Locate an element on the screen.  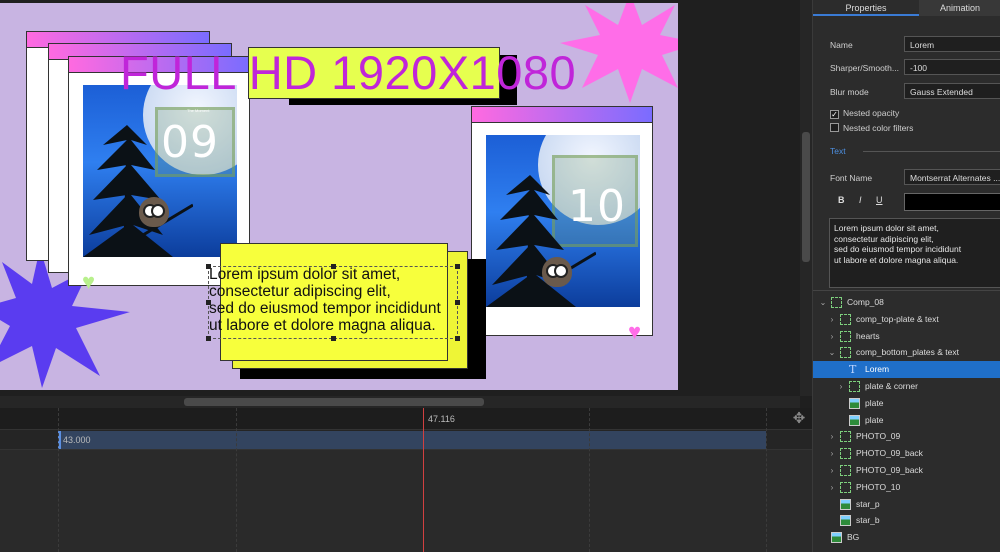
layer-item: ⌄ Comp_08 is located at coordinates (906, 302).